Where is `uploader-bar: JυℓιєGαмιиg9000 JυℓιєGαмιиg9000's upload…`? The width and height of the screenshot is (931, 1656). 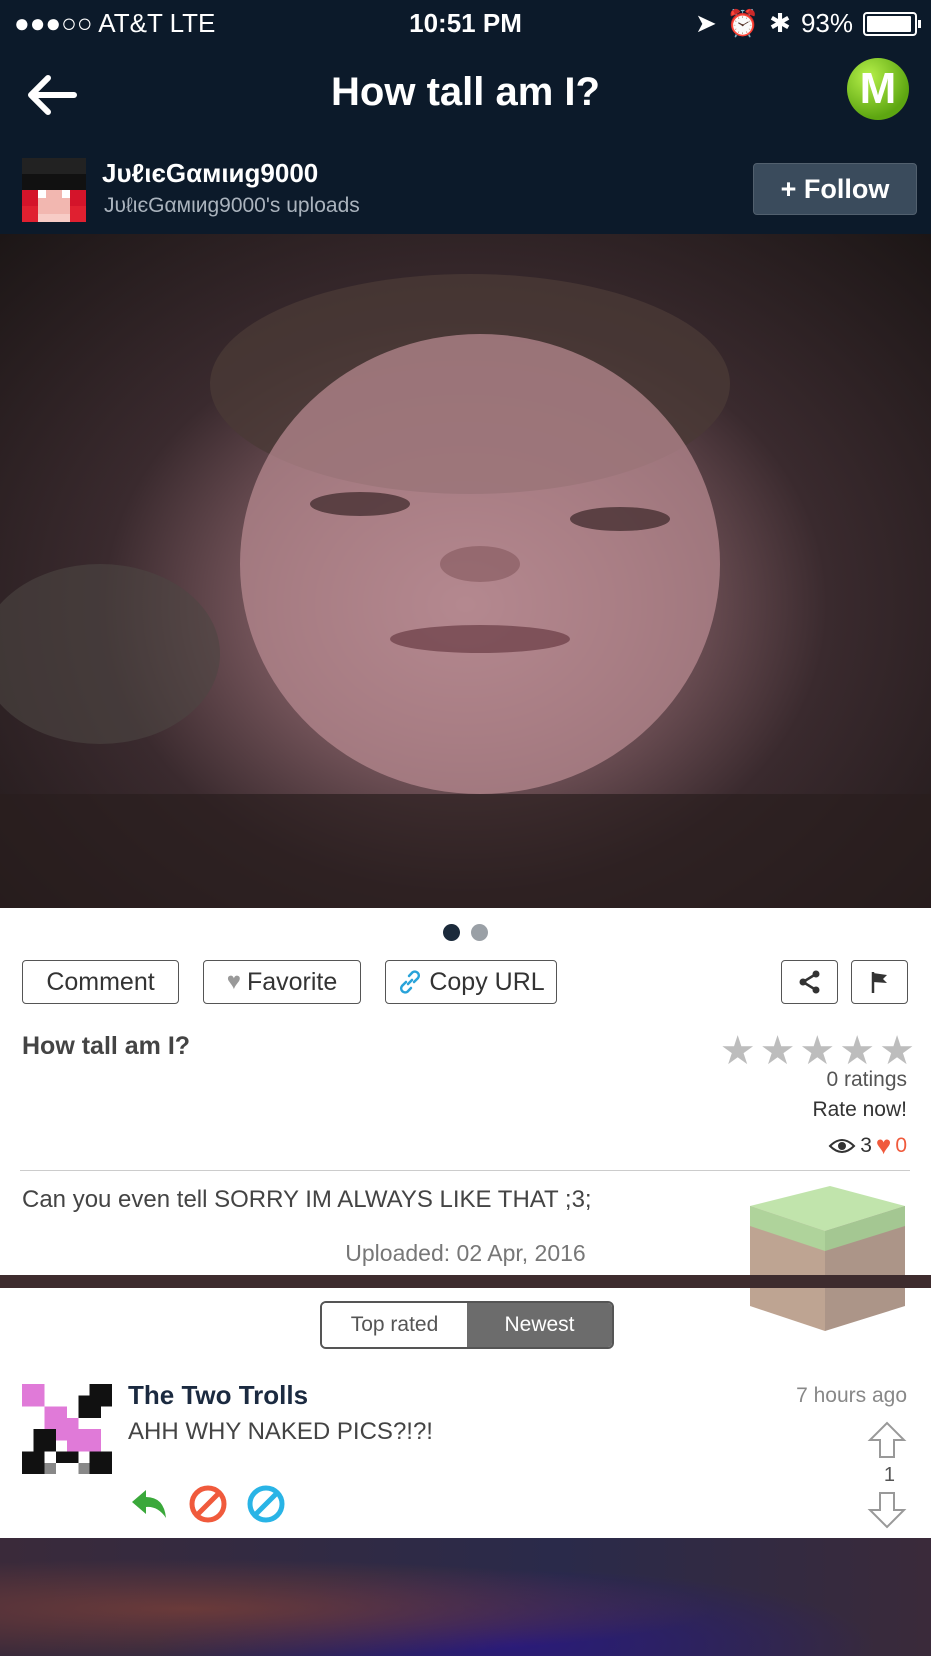 uploader-bar: JυℓιєGαмιиg9000 JυℓιєGαмιиg9000's upload… is located at coordinates (465, 190).